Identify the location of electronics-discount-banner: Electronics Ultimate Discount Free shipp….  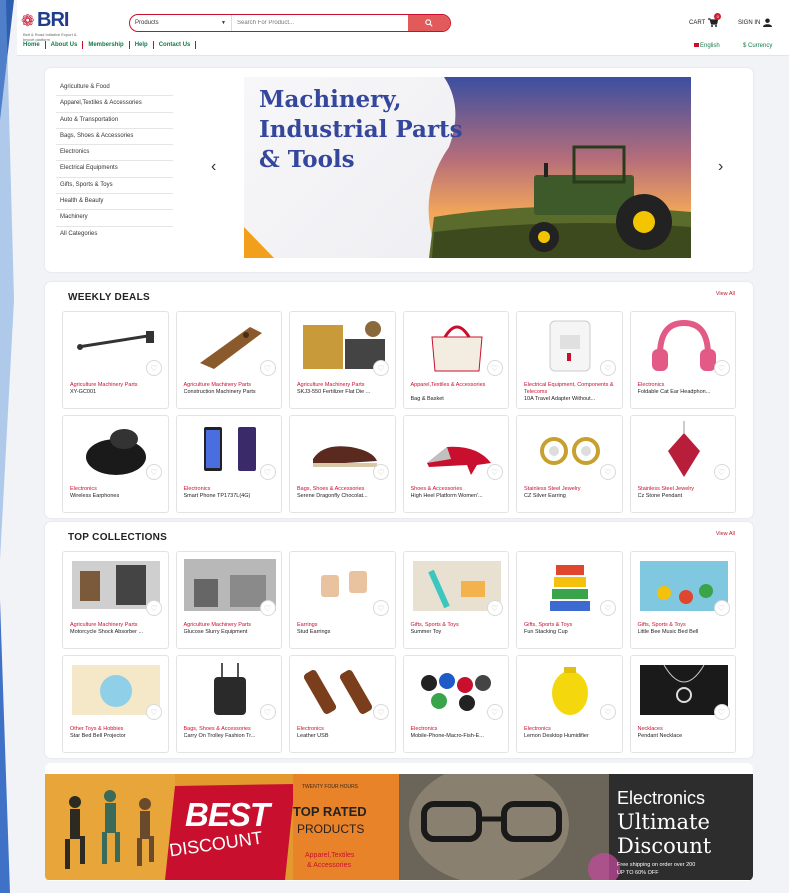
(576, 827).